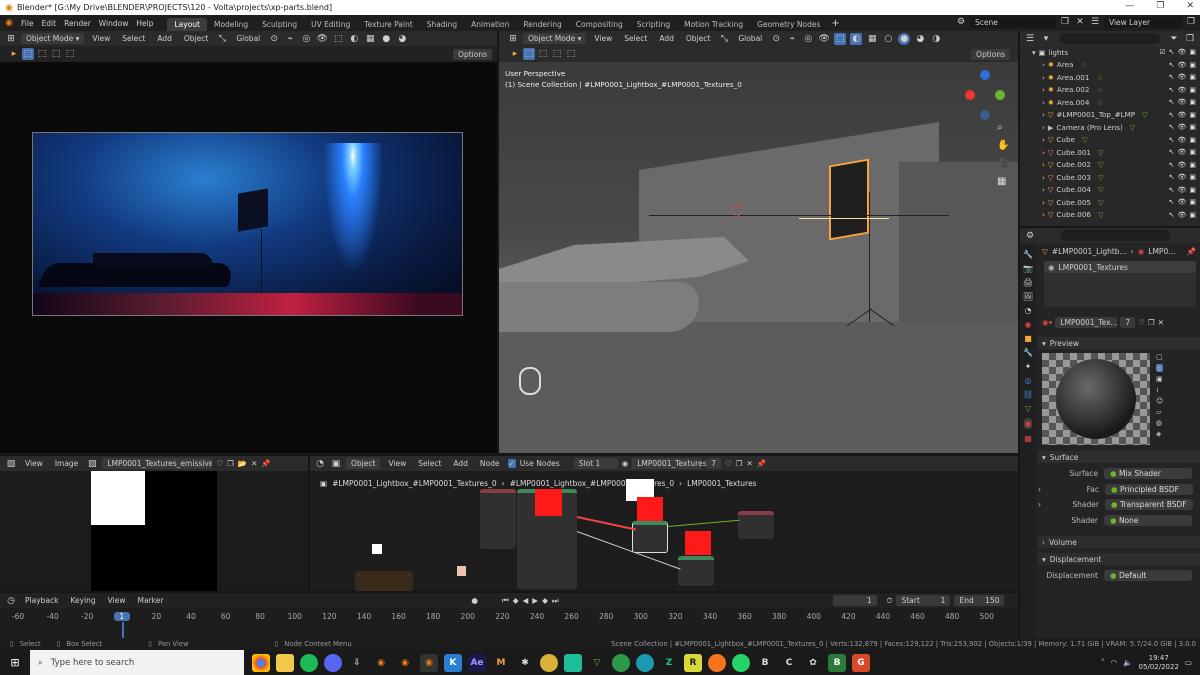  I want to click on properties-search-input, so click(1115, 235).